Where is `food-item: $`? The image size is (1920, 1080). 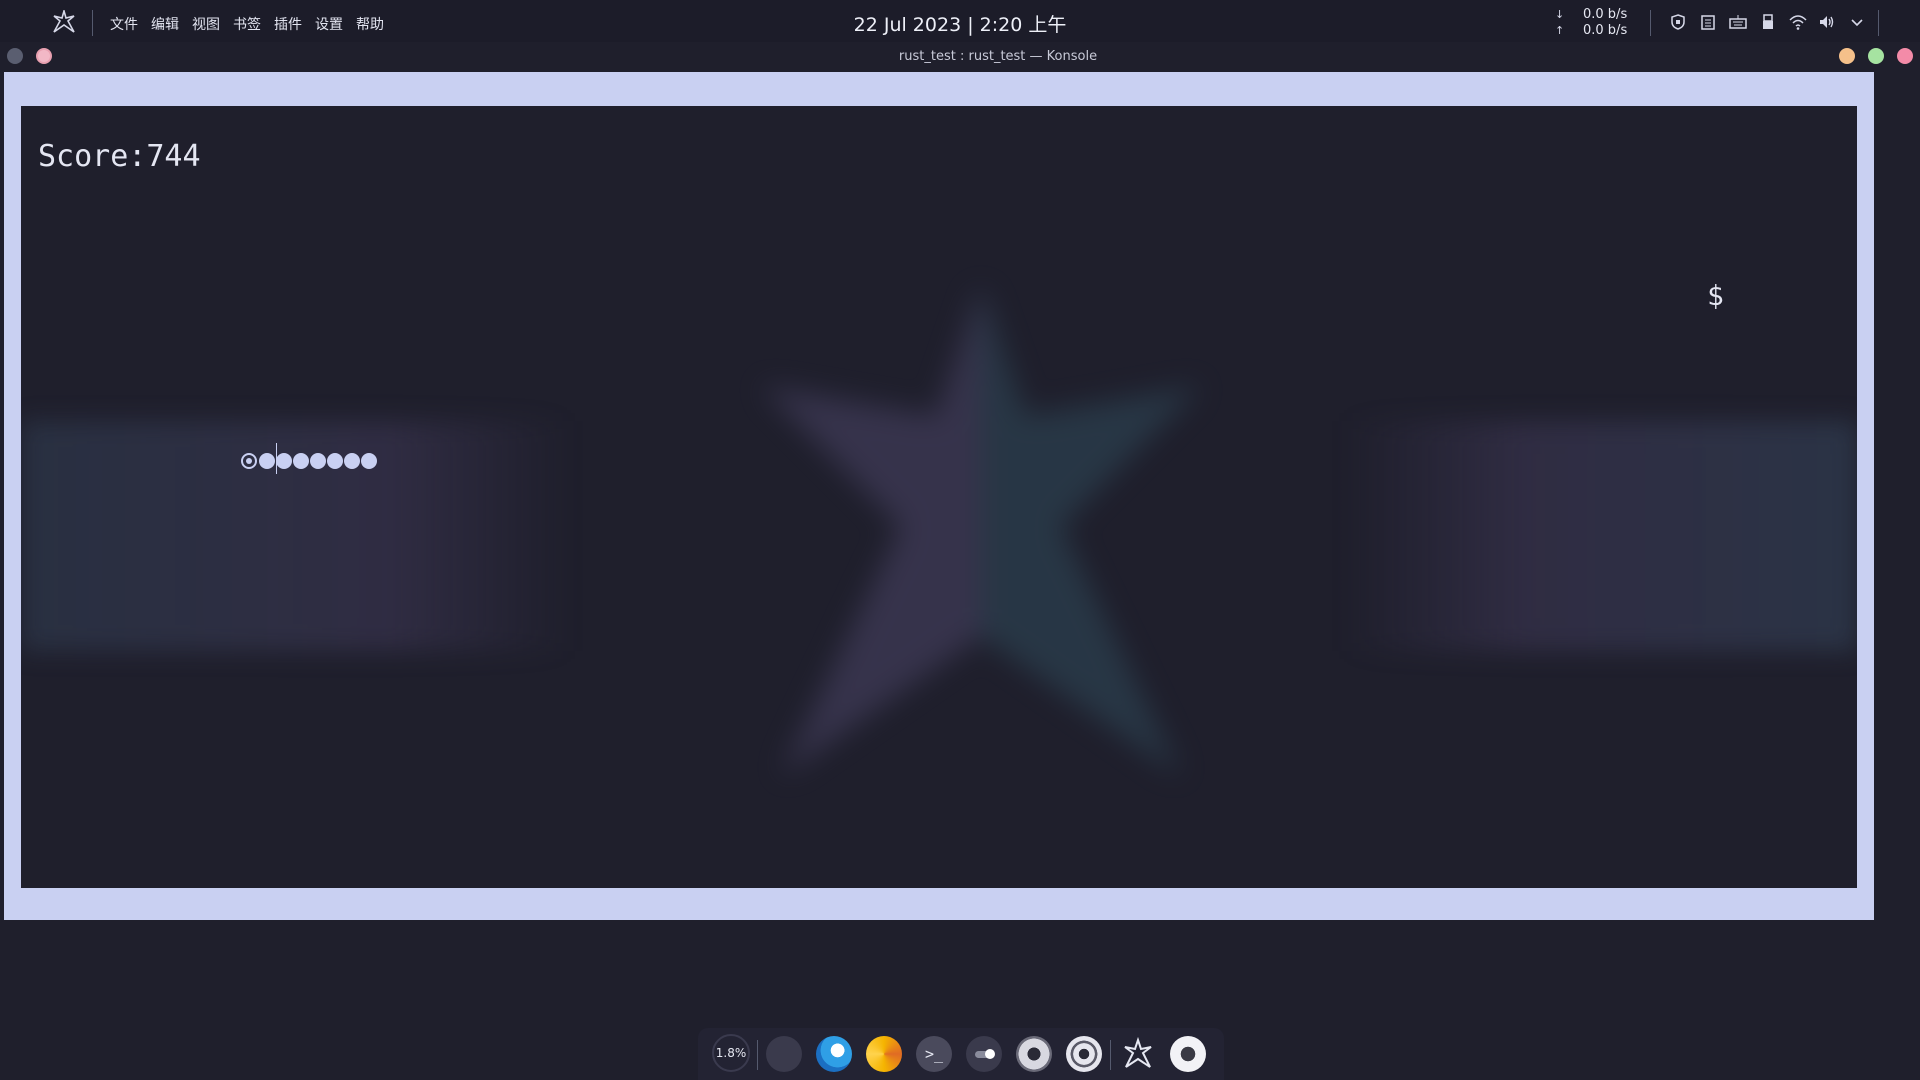
food-item: $ is located at coordinates (1715, 295).